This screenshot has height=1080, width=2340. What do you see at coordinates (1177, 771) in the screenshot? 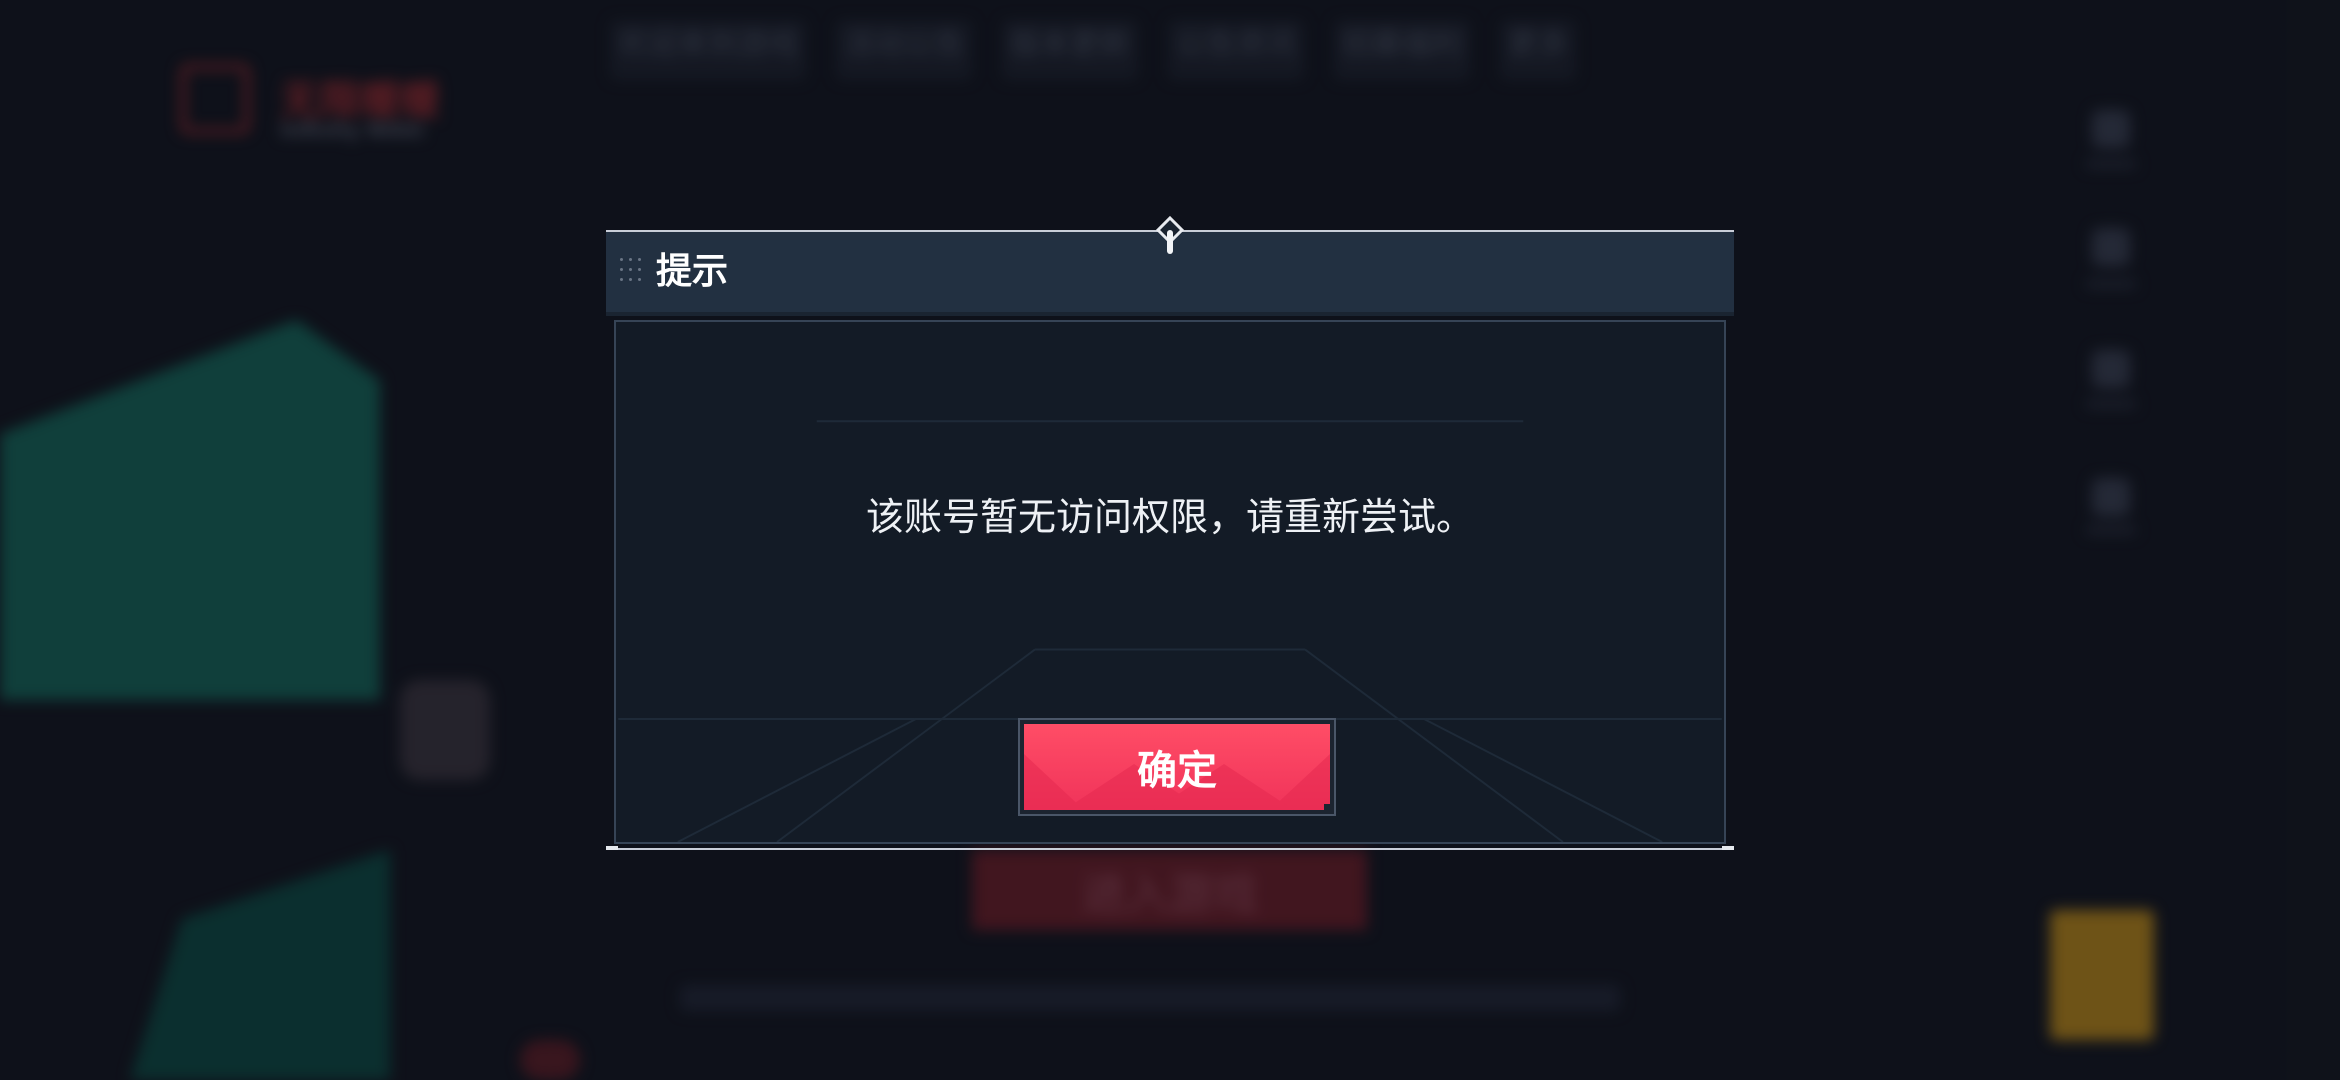
I see `confirm-button-label: 确定` at bounding box center [1177, 771].